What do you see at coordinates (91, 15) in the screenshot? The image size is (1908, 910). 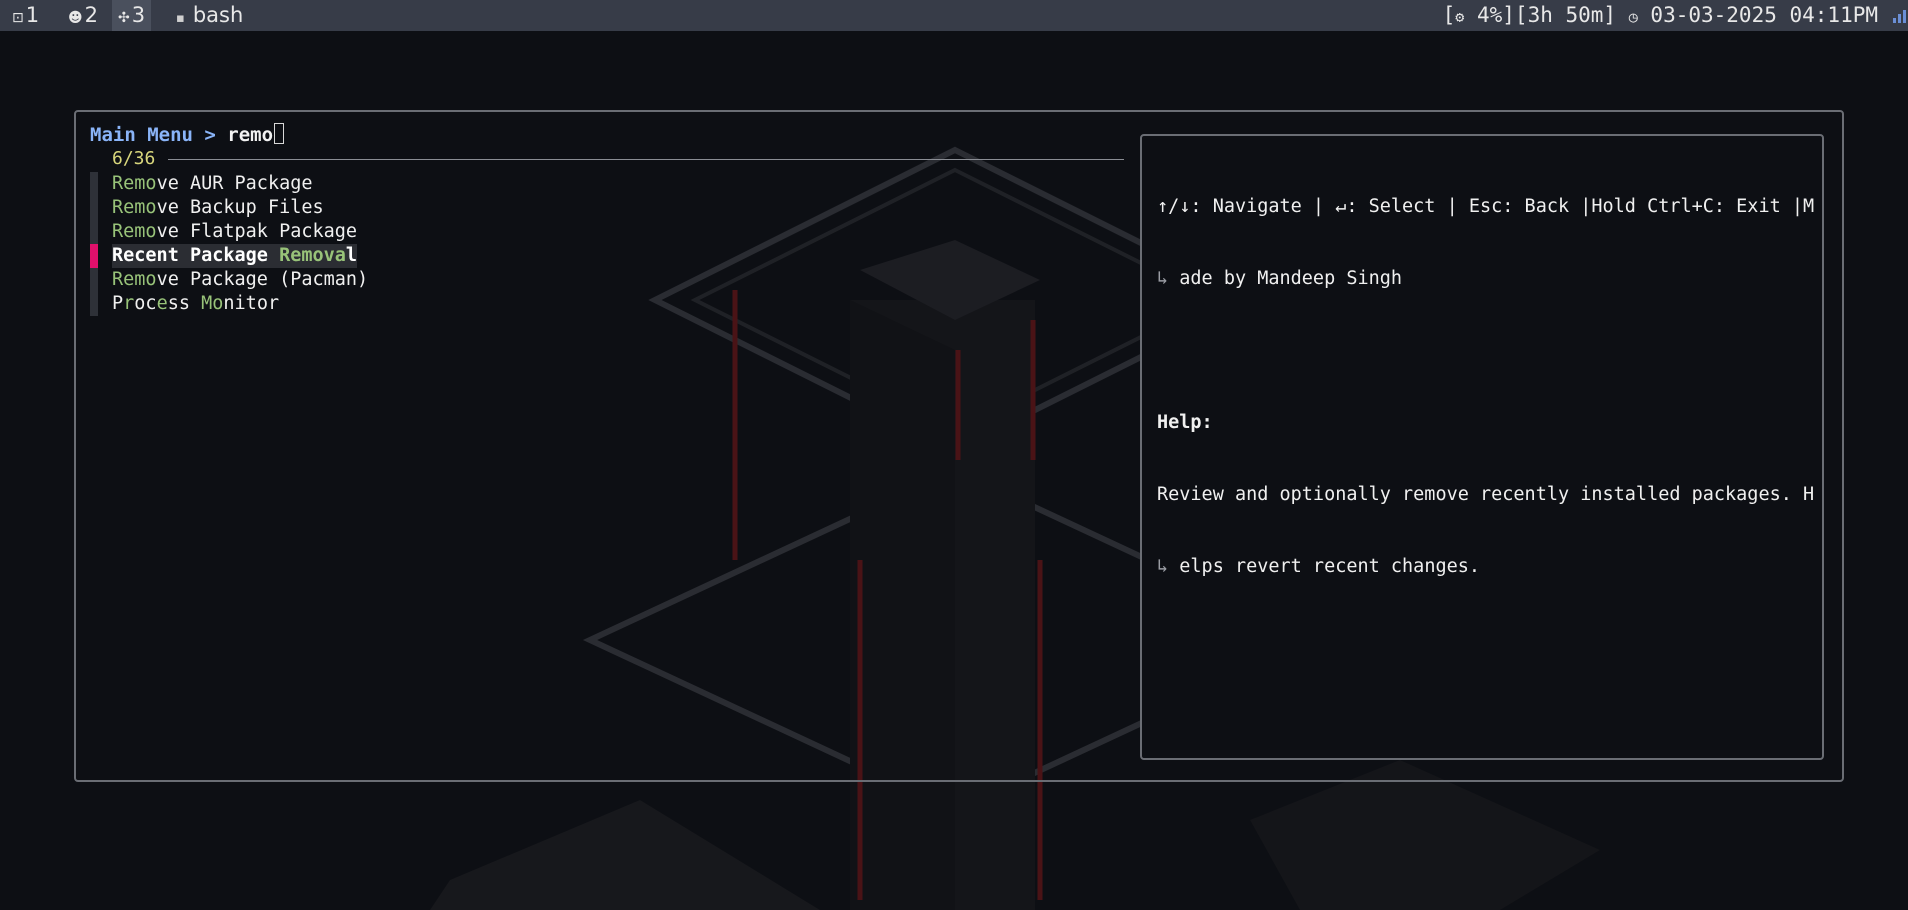 I see `workspace-label: 2` at bounding box center [91, 15].